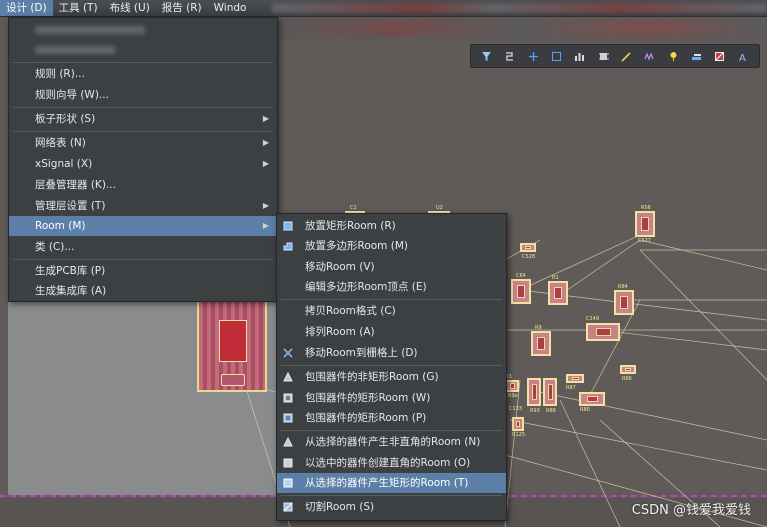 This screenshot has width=767, height=527. What do you see at coordinates (288, 353) in the screenshot?
I see `grid-move-icon` at bounding box center [288, 353].